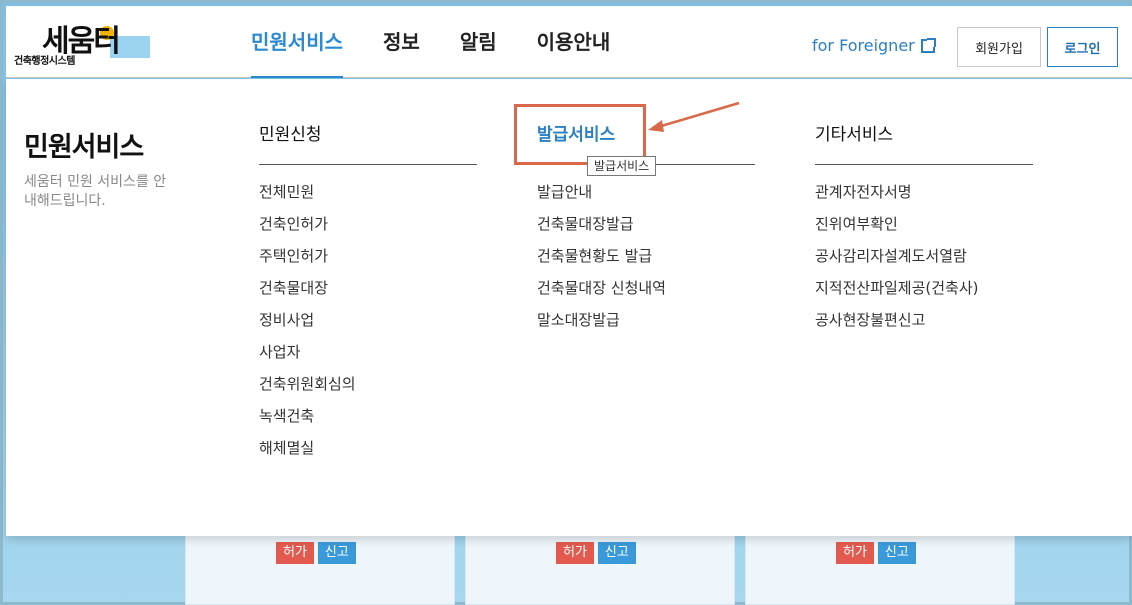  I want to click on foreigner-link: for Foreigner, so click(874, 45).